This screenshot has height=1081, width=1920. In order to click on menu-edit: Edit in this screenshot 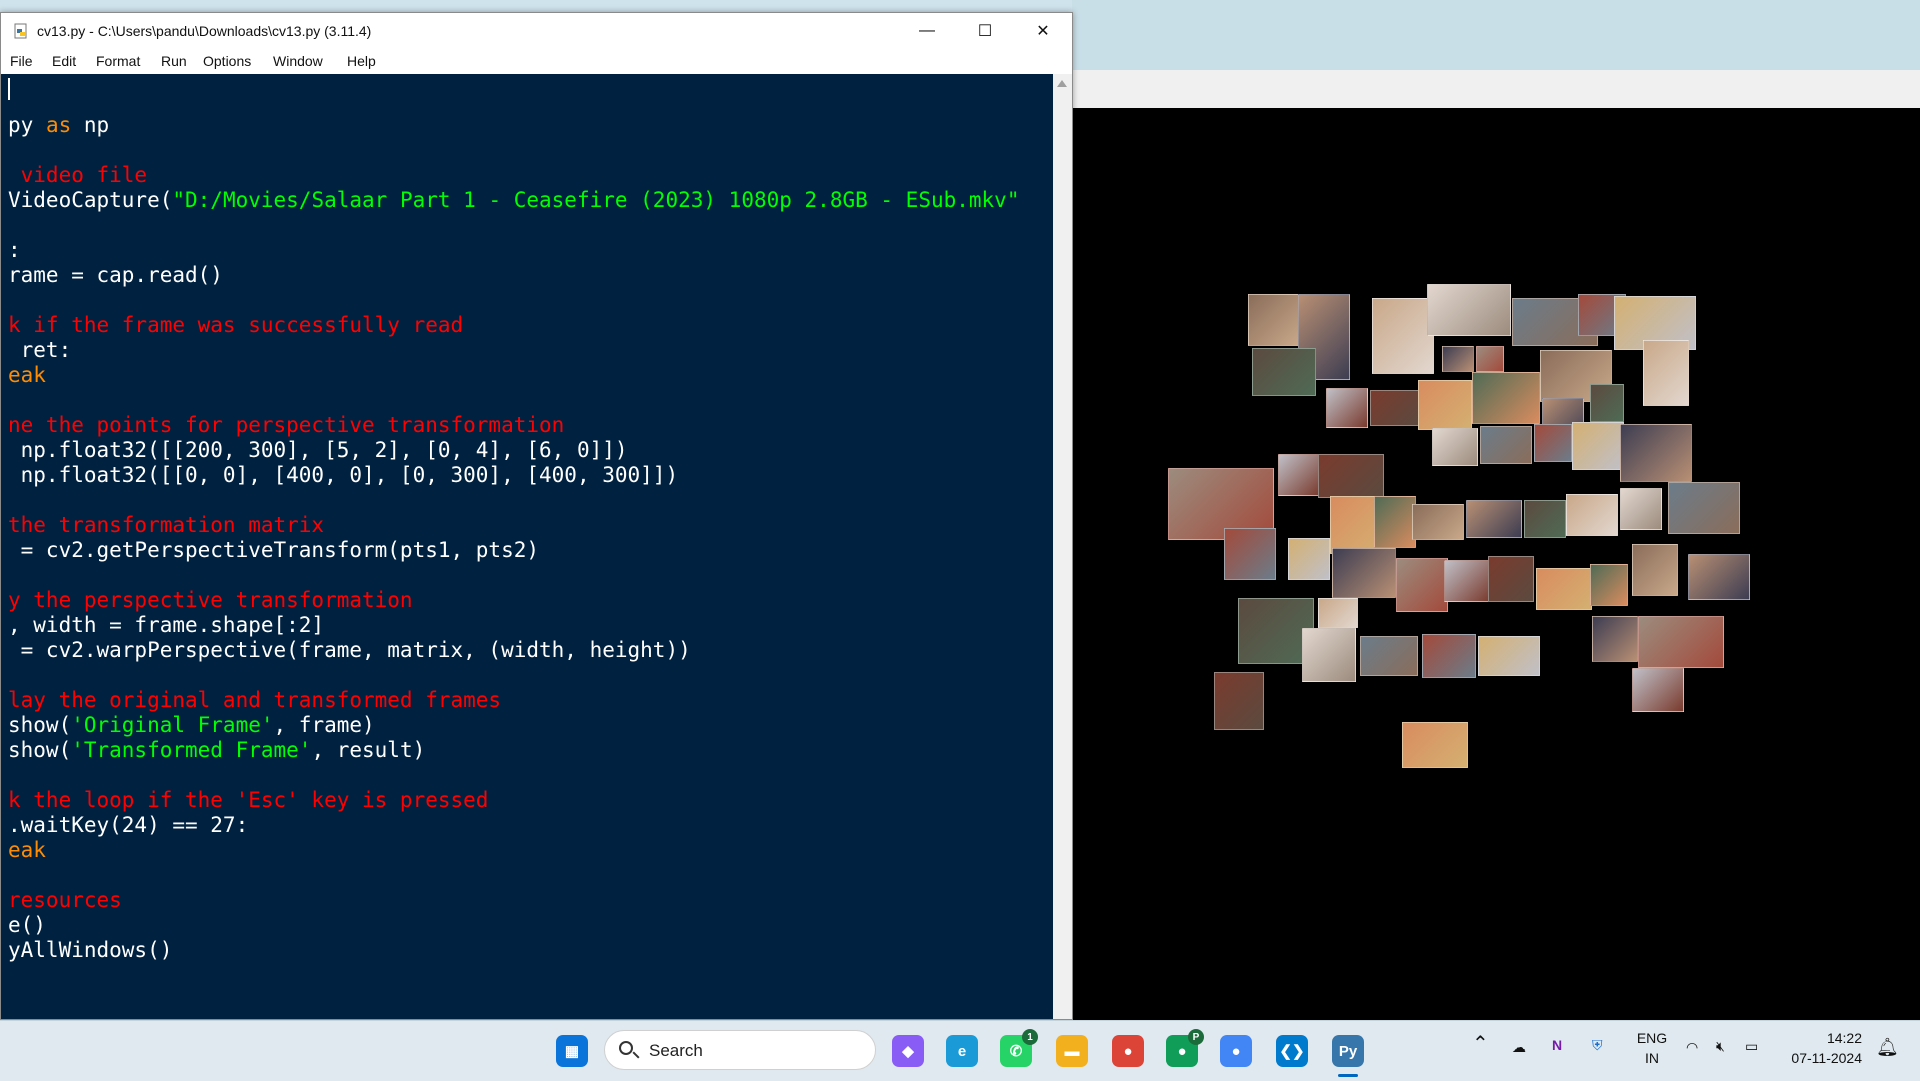, I will do `click(64, 61)`.